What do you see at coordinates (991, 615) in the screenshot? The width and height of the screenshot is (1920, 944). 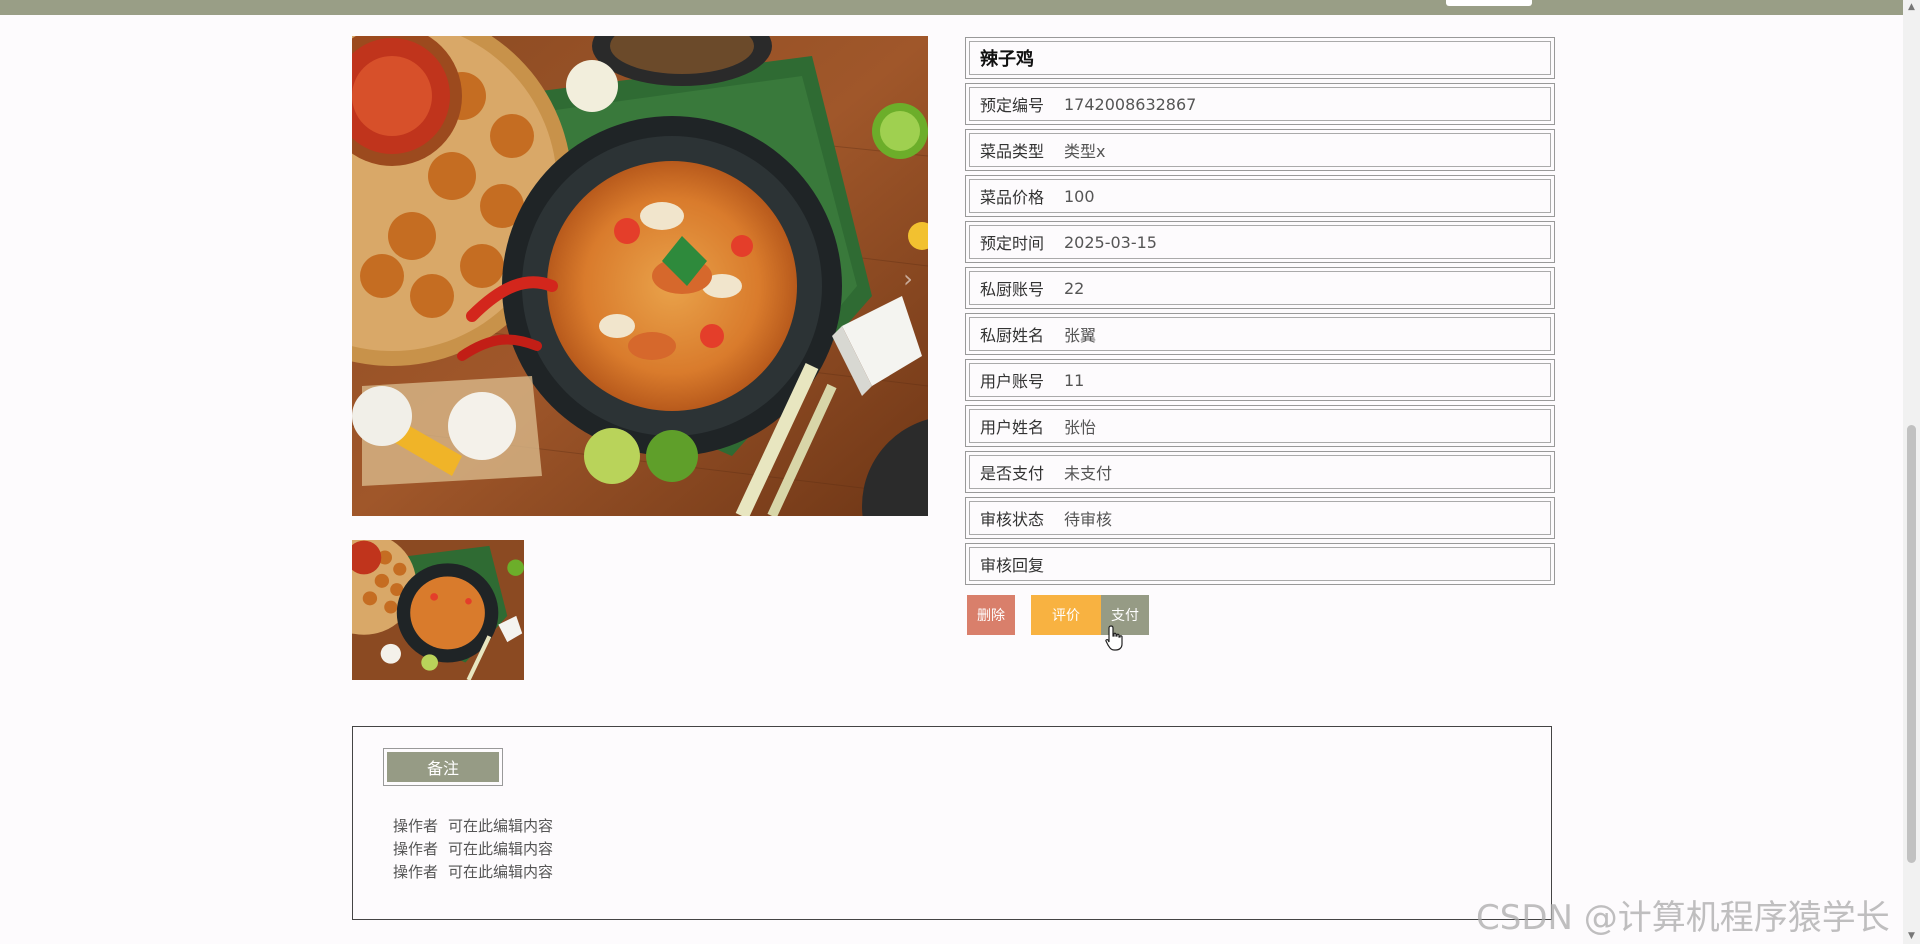 I see `delete-button: 删除` at bounding box center [991, 615].